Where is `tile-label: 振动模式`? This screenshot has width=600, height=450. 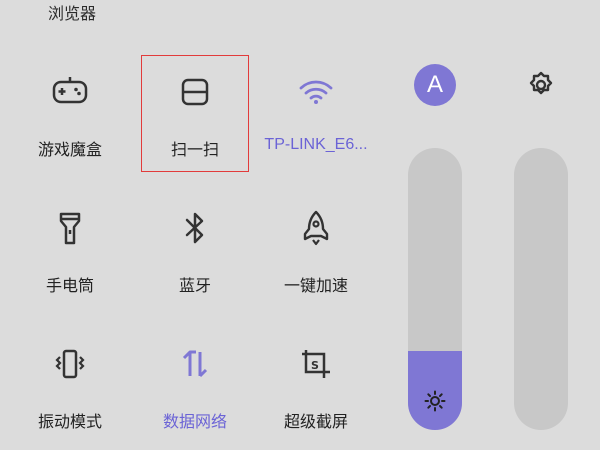 tile-label: 振动模式 is located at coordinates (69, 421).